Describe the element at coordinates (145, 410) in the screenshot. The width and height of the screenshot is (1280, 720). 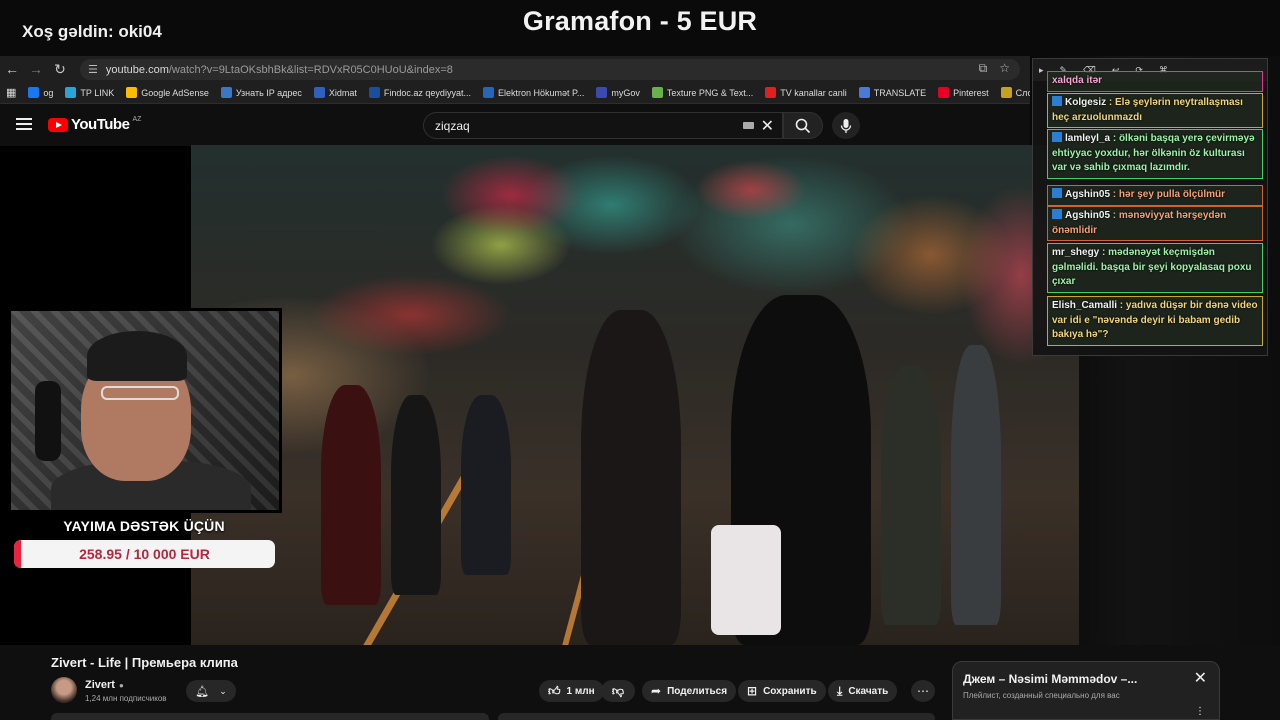
I see `webcam-overlay` at that location.